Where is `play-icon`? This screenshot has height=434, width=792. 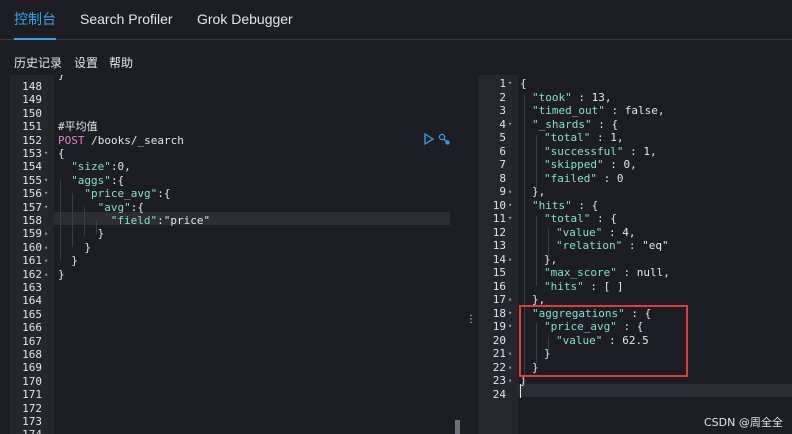
play-icon is located at coordinates (429, 139).